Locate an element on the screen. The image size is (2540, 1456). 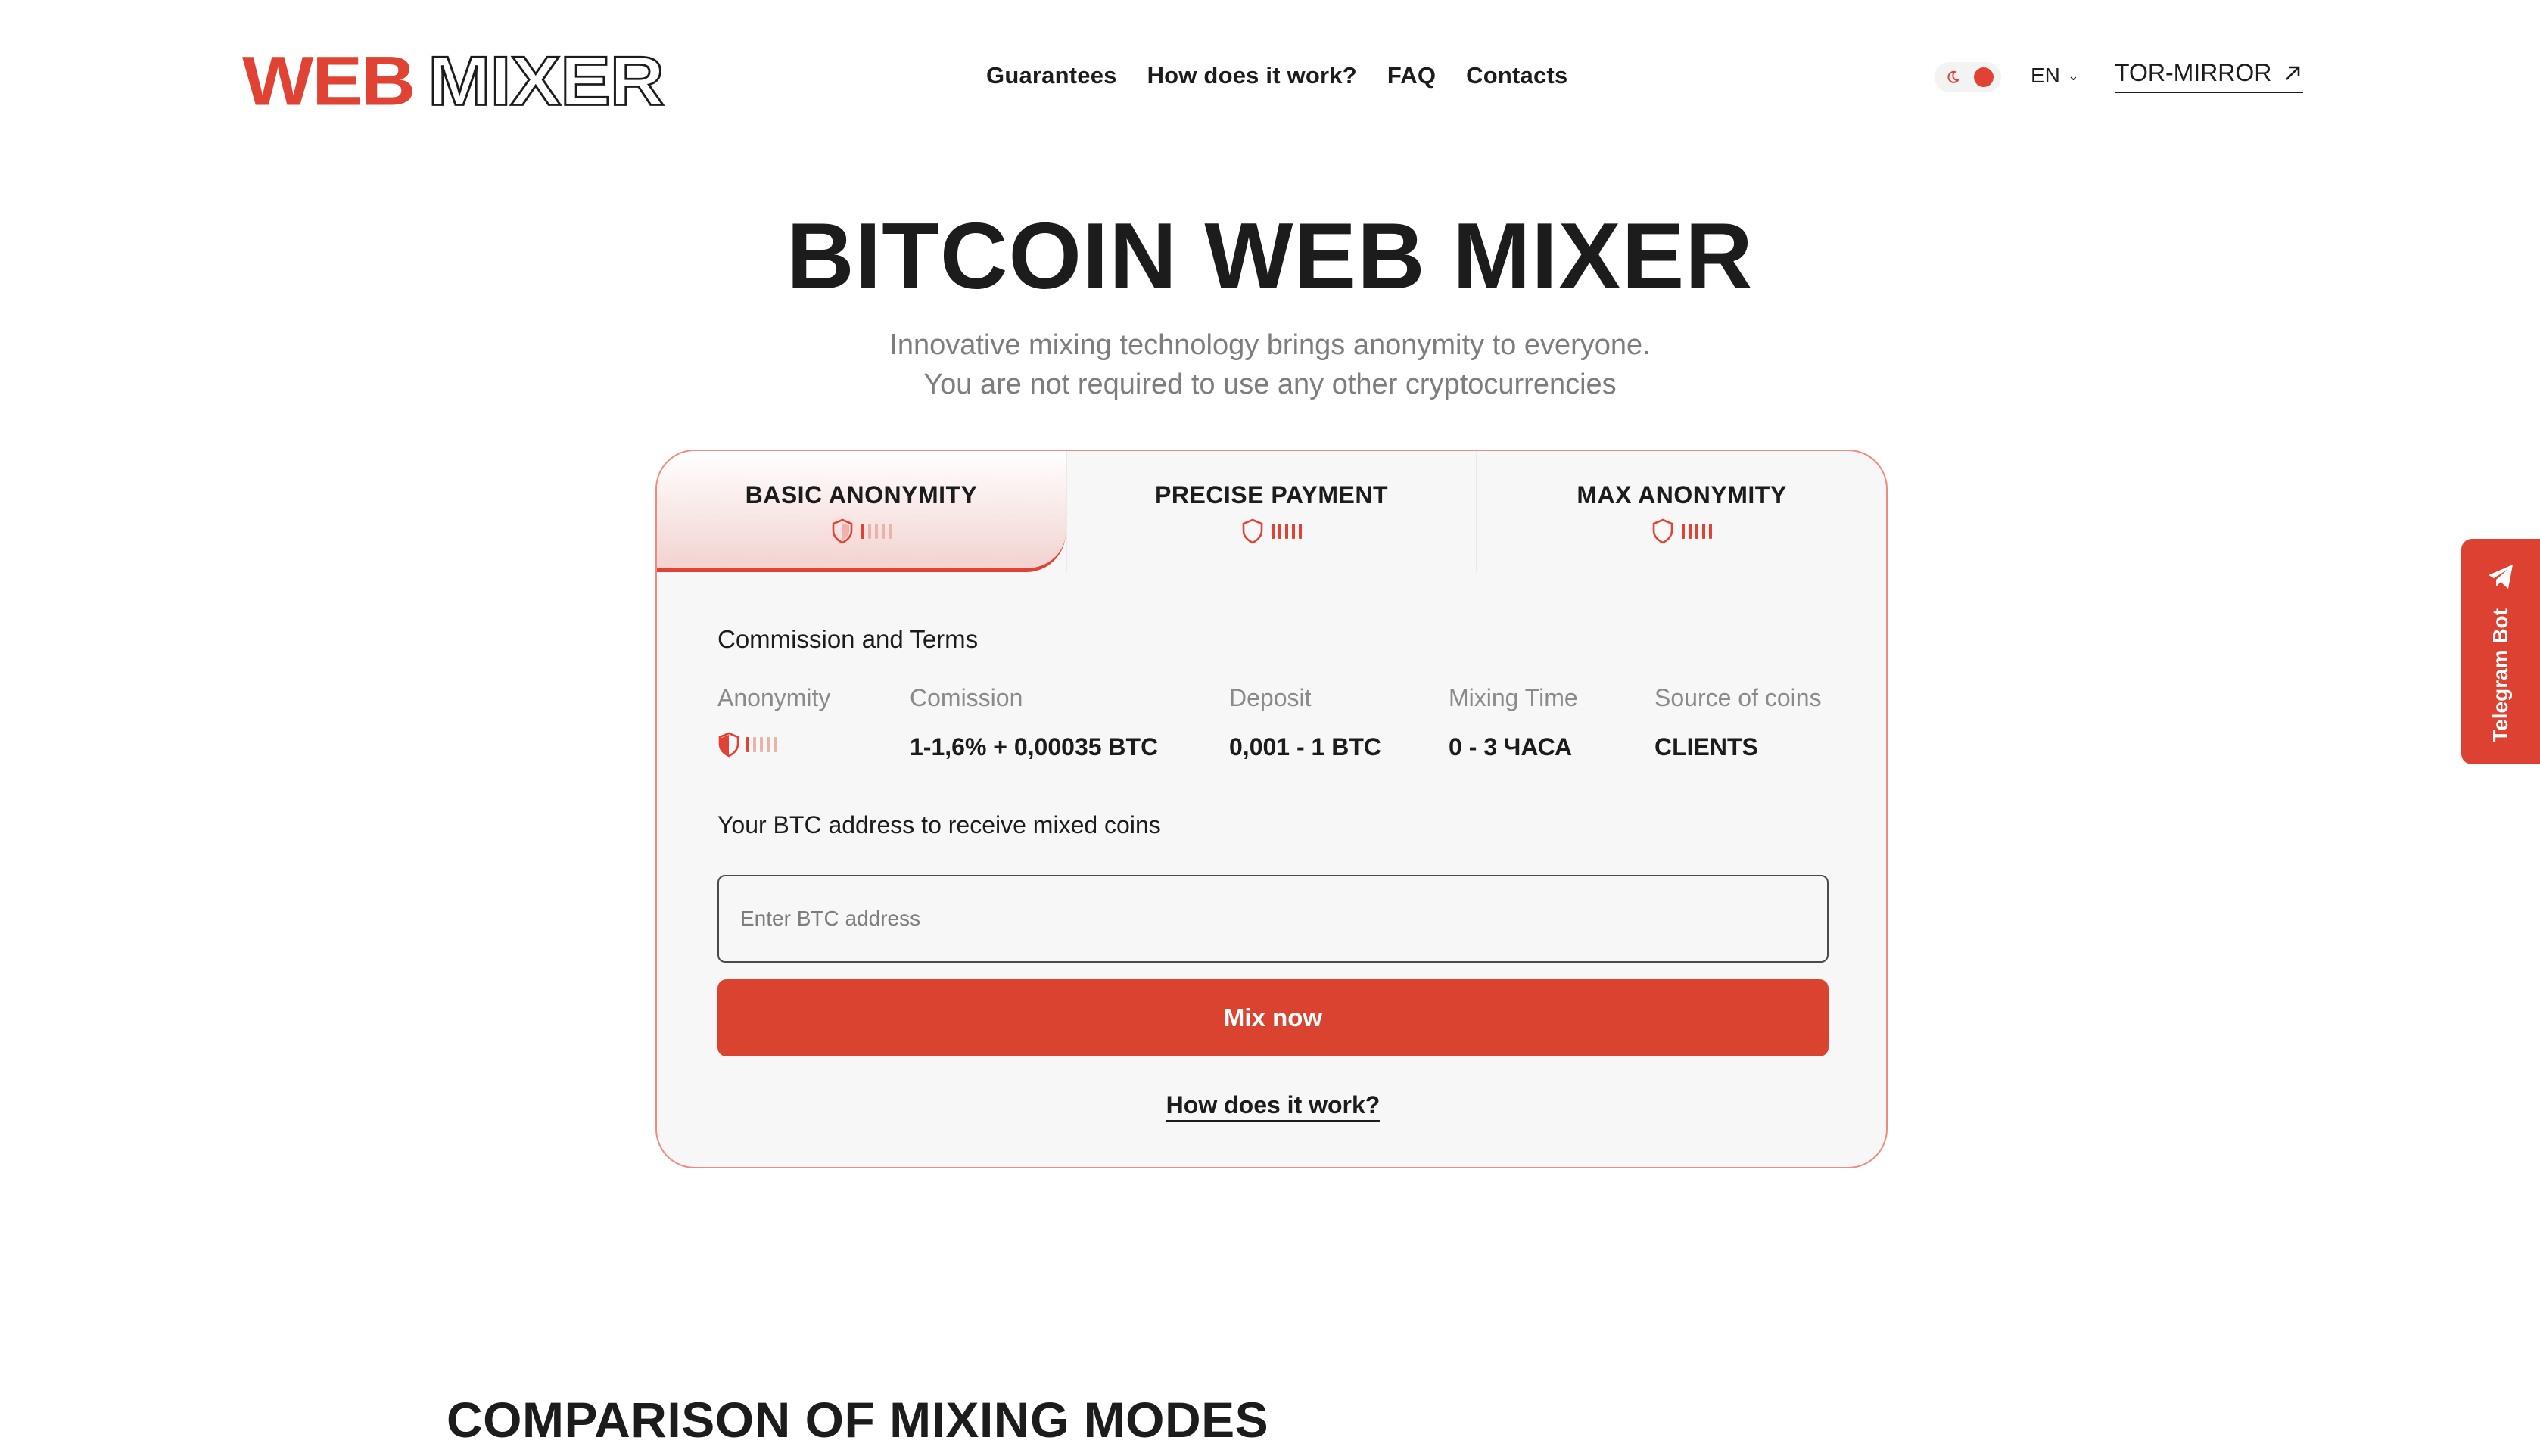
telegram-bot-label: Telegram Bot is located at coordinates (2500, 675).